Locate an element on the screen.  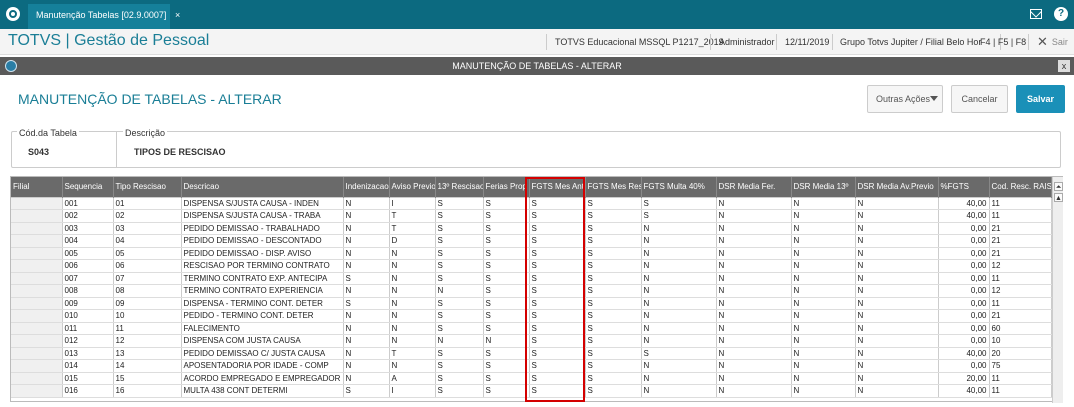
column-header: Sequencia is located at coordinates (88, 187).